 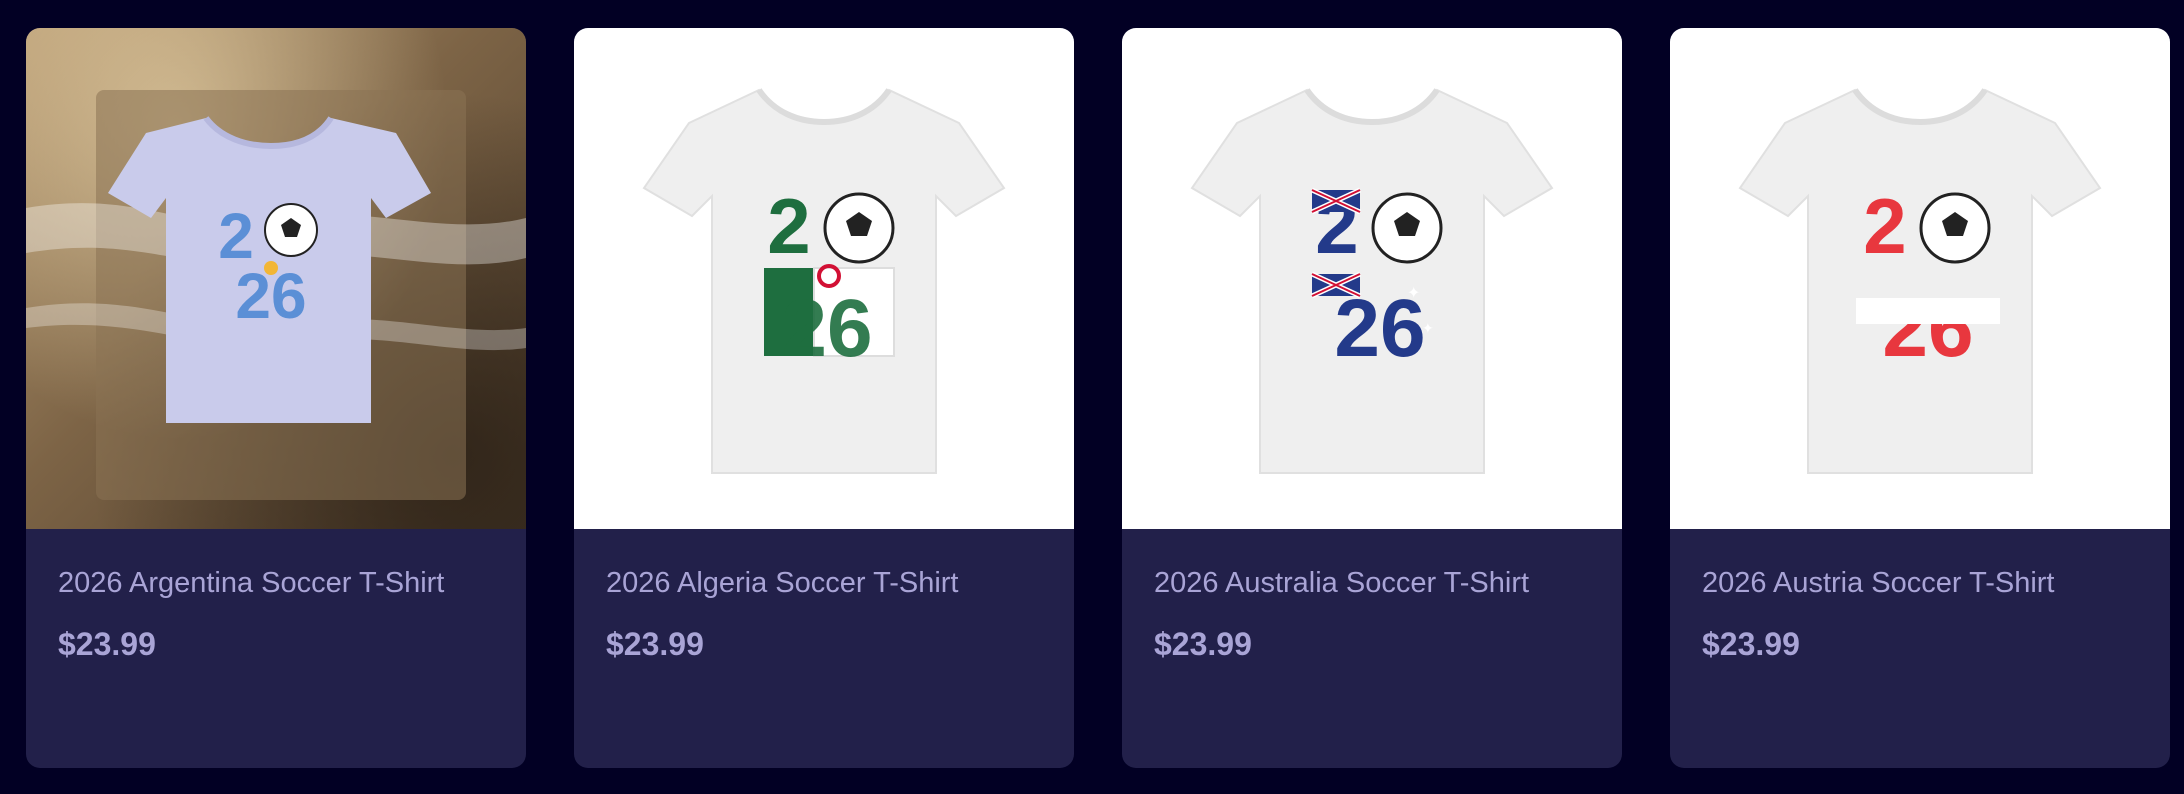 I want to click on product-title: 2026 Argentina Soccer T-Shirt, so click(x=276, y=583).